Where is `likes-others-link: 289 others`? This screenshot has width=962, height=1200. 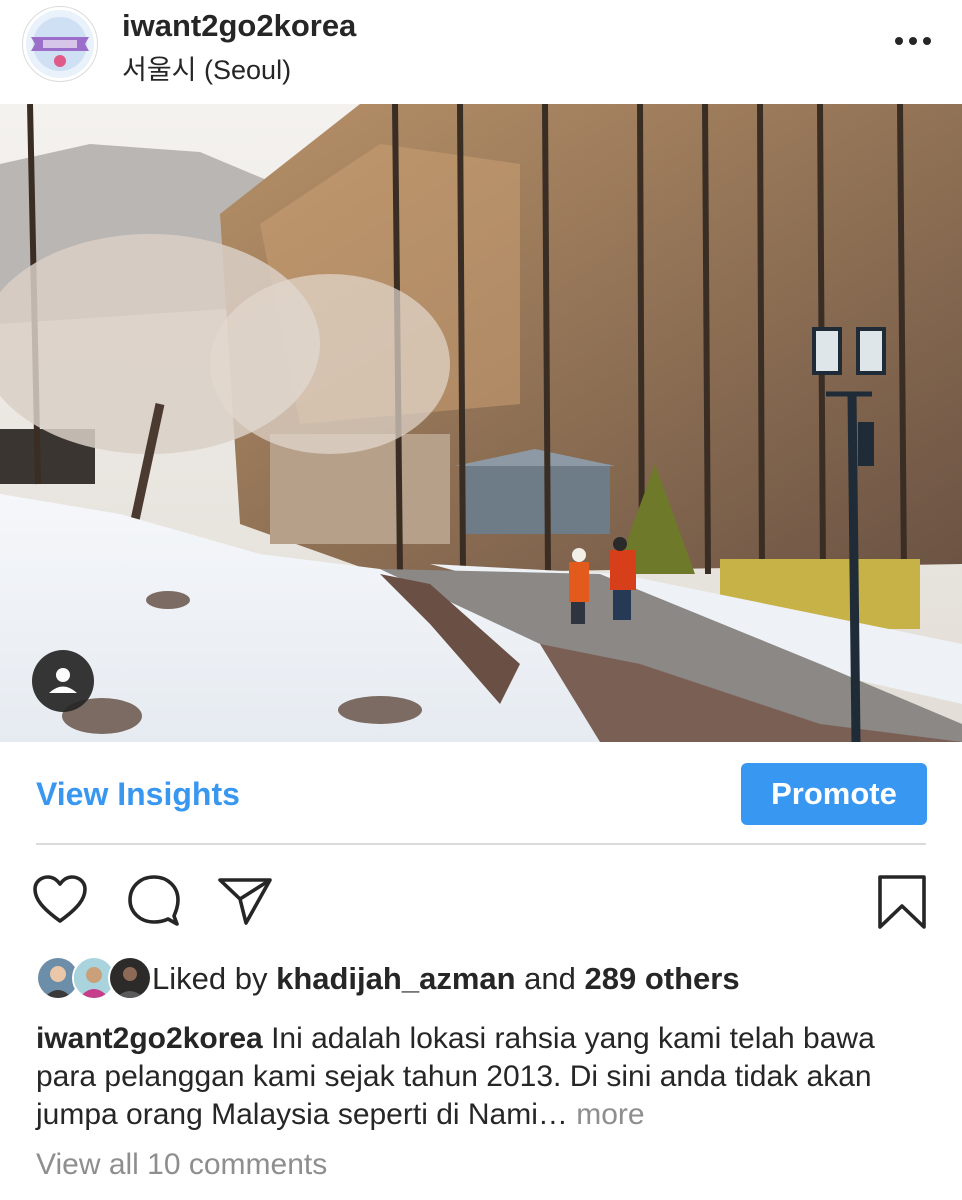 likes-others-link: 289 others is located at coordinates (662, 978).